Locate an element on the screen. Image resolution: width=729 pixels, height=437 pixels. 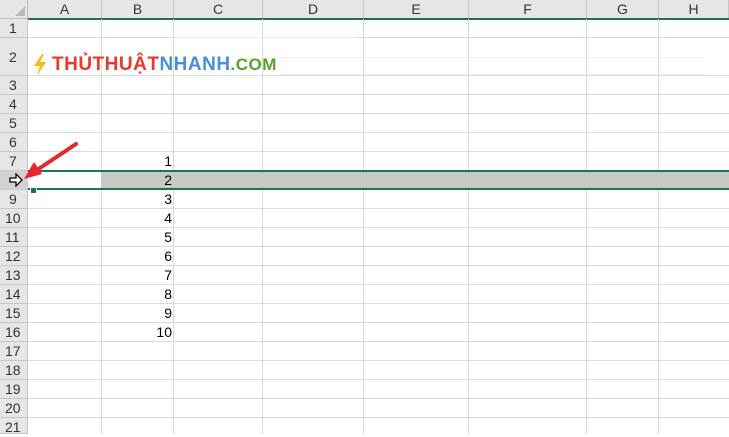
cell-b14: 8 is located at coordinates (137, 294).